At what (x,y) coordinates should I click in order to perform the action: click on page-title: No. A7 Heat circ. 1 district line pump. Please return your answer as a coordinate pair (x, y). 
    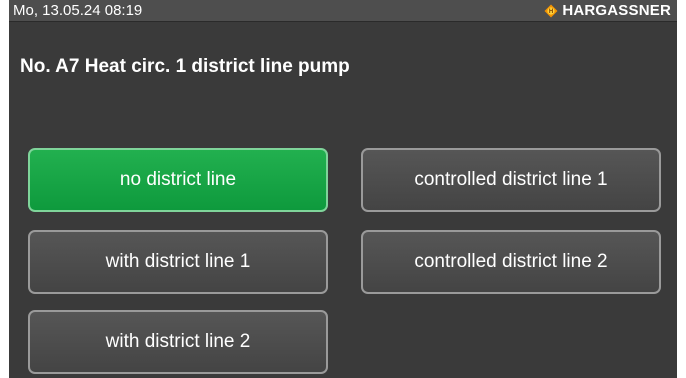
    Looking at the image, I should click on (185, 66).